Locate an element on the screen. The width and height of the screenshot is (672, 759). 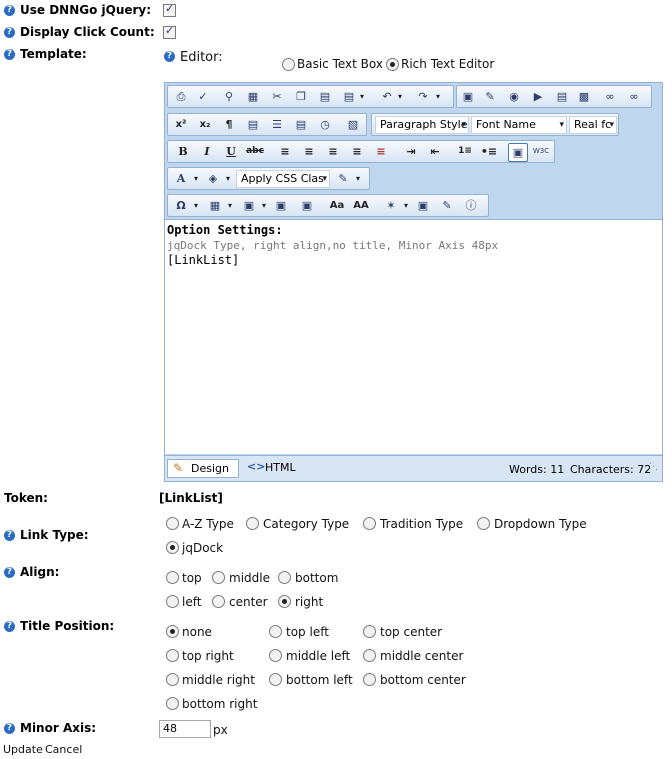
radio-title-top-right is located at coordinates (172, 655).